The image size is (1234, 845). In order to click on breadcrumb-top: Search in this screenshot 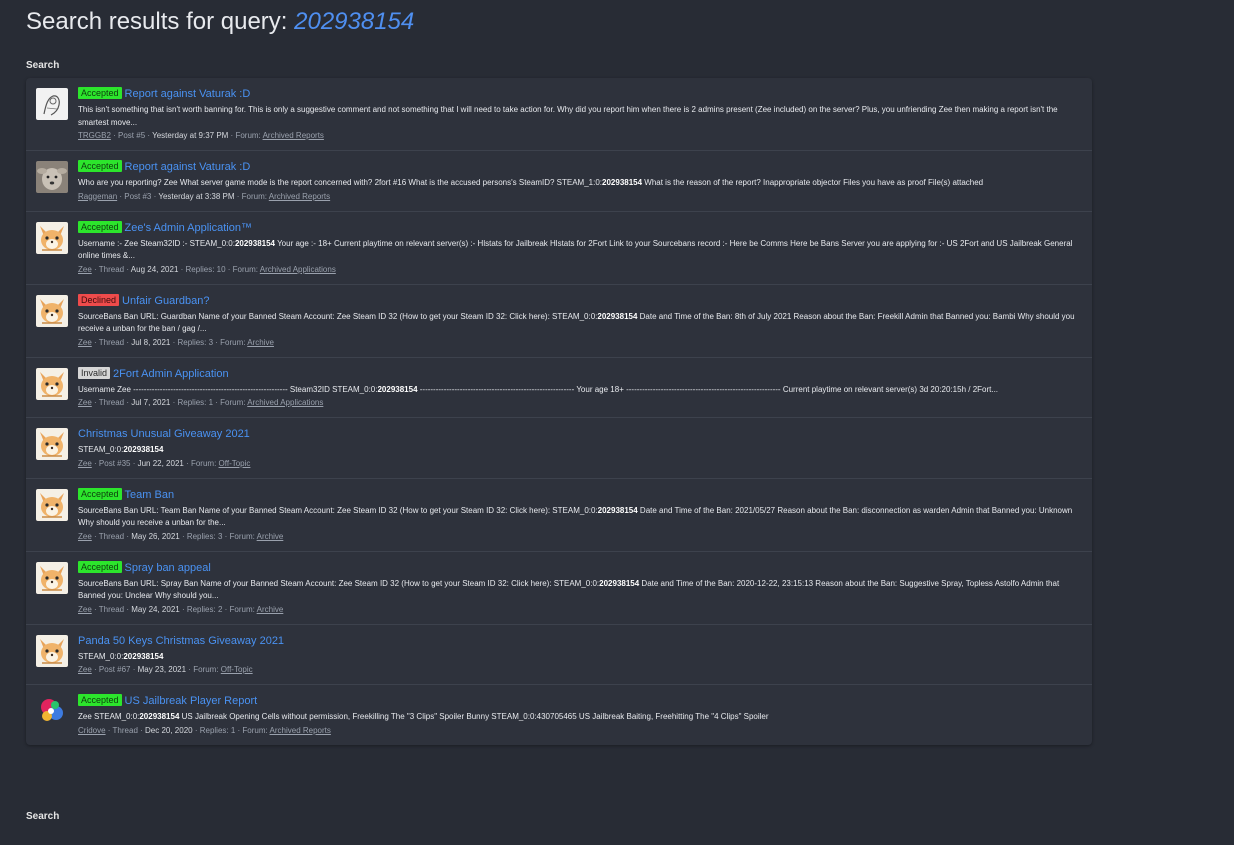, I will do `click(42, 65)`.